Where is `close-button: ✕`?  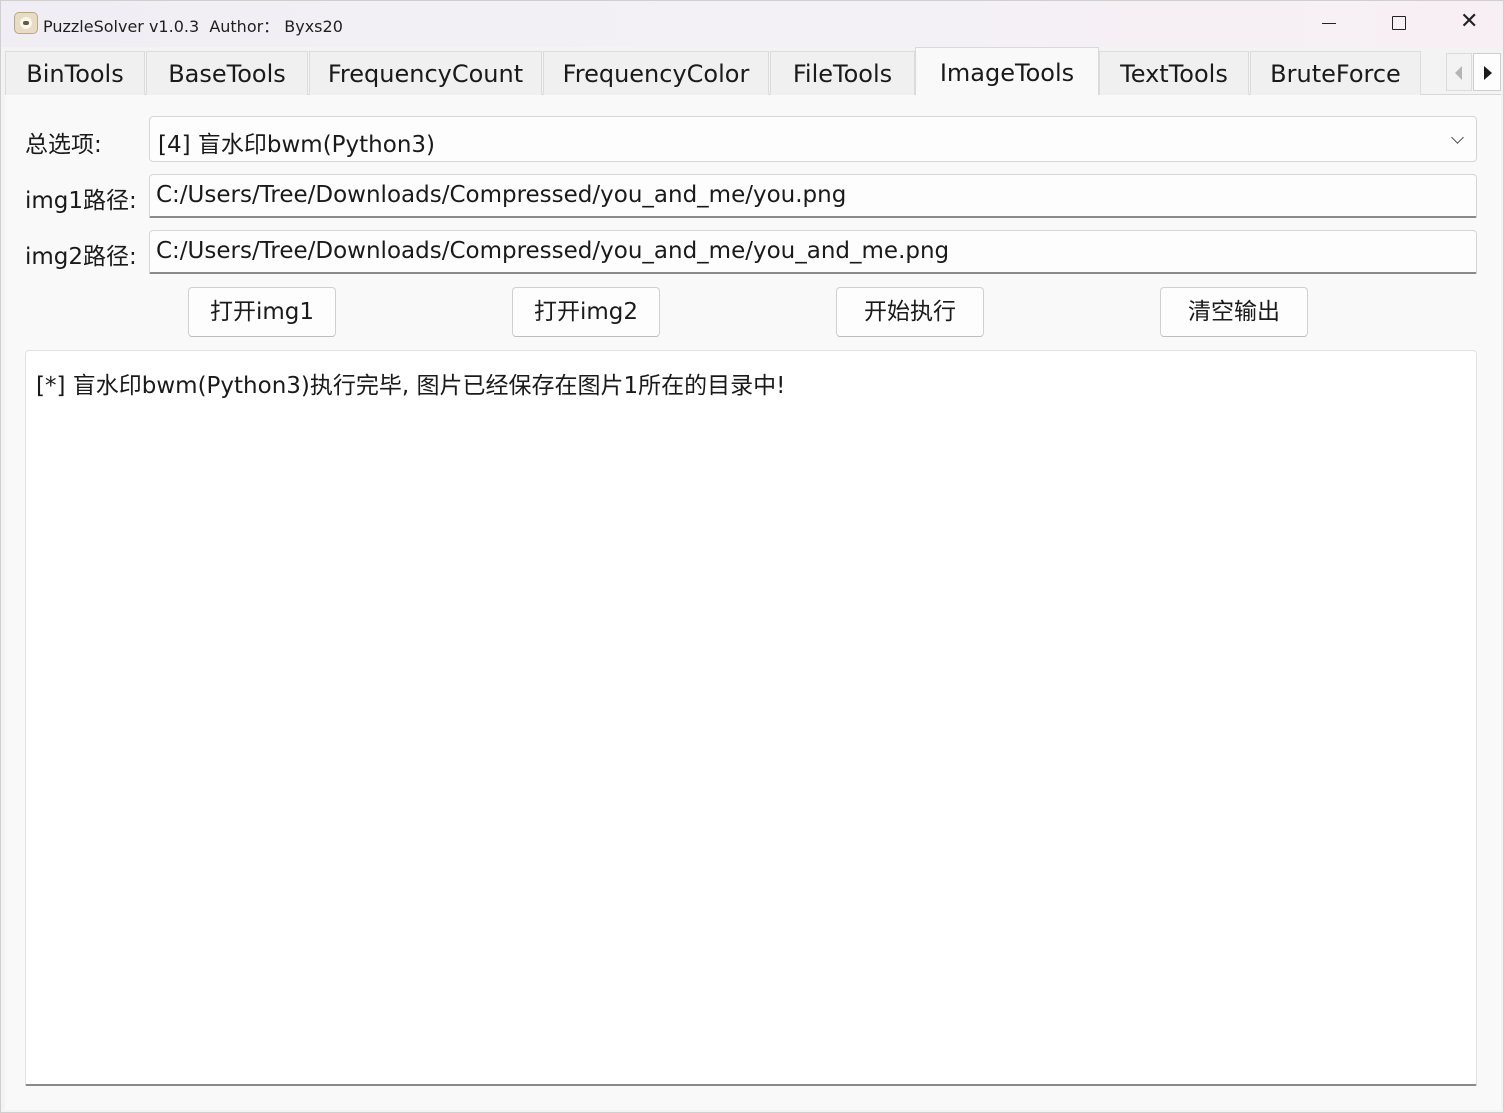
close-button: ✕ is located at coordinates (1468, 24).